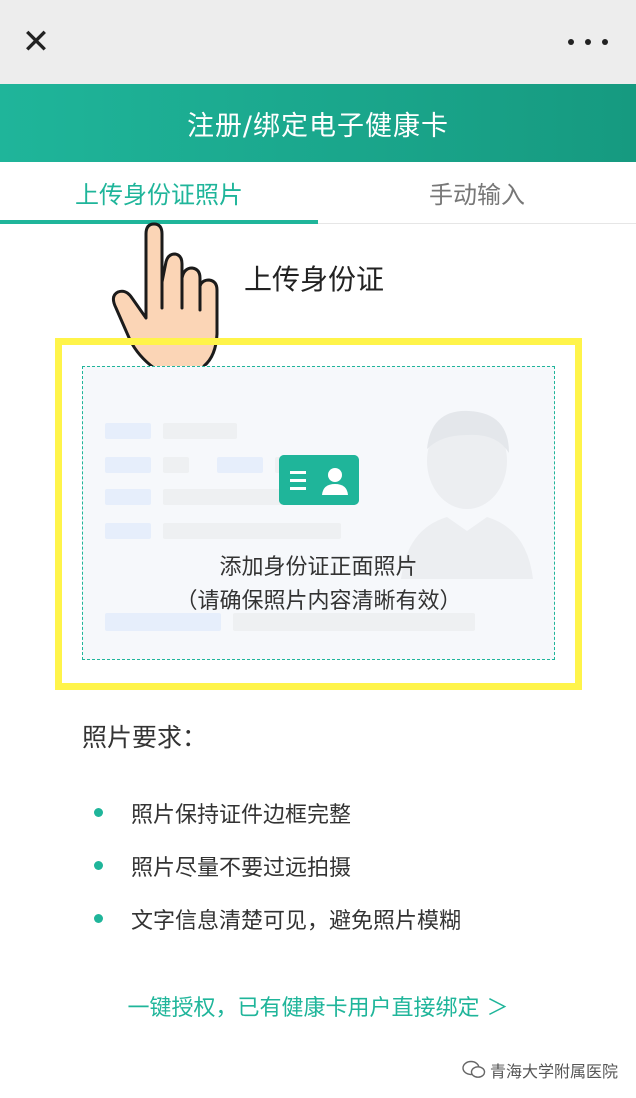 This screenshot has width=636, height=1098. What do you see at coordinates (477, 192) in the screenshot?
I see `tab-manual-input: 手动输入` at bounding box center [477, 192].